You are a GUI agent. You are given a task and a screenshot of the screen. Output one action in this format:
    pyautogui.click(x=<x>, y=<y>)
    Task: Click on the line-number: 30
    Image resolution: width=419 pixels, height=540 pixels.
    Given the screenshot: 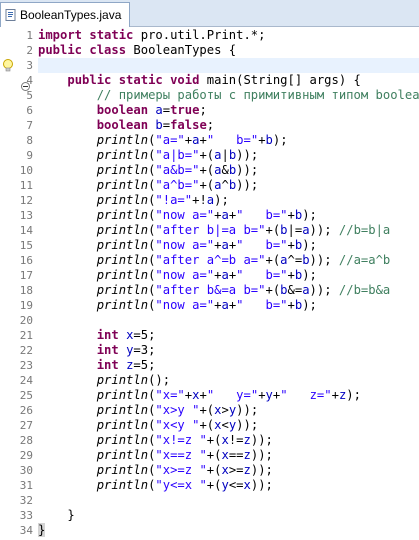 What is the action you would take?
    pyautogui.click(x=26, y=470)
    